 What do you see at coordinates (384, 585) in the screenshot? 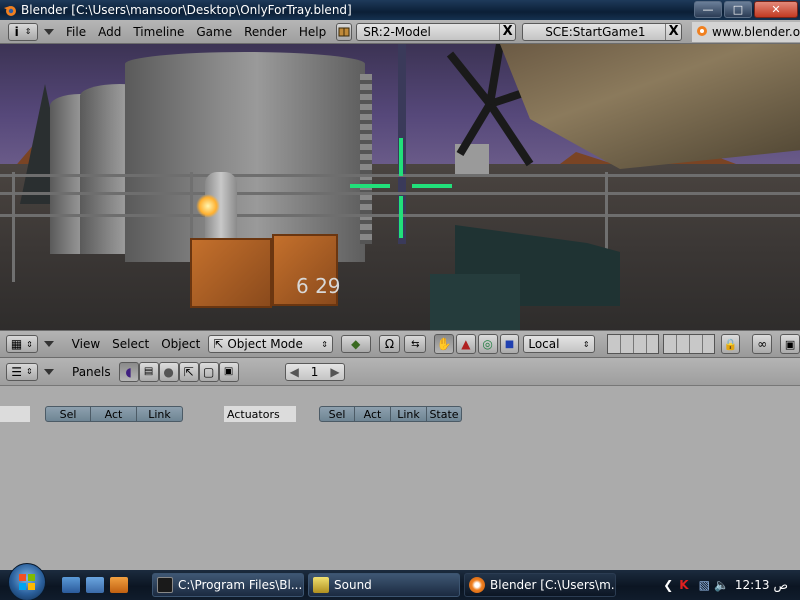
I see `taskbar-item-sound: Sound` at bounding box center [384, 585].